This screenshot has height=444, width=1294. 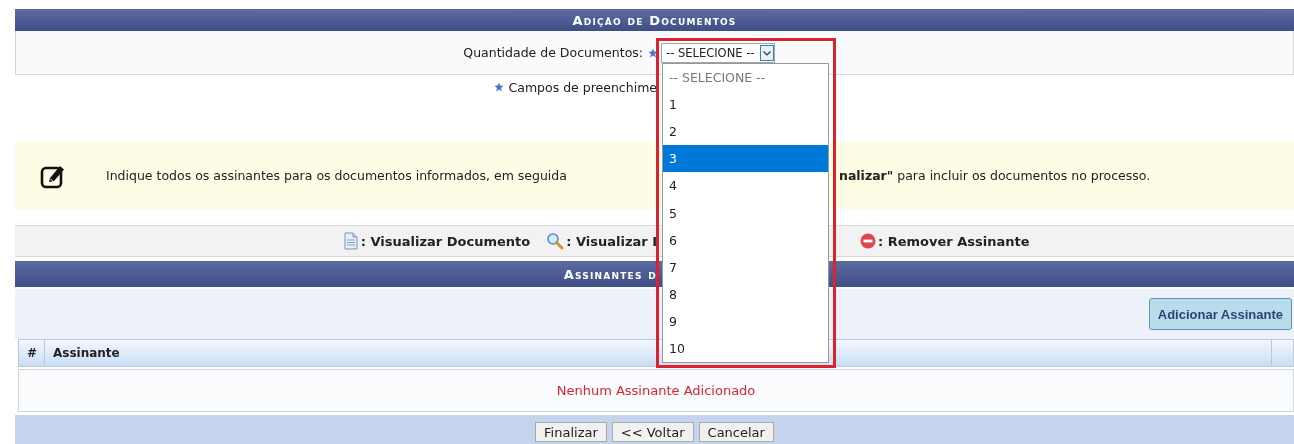 What do you see at coordinates (745, 240) in the screenshot?
I see `dropdown-option: 6` at bounding box center [745, 240].